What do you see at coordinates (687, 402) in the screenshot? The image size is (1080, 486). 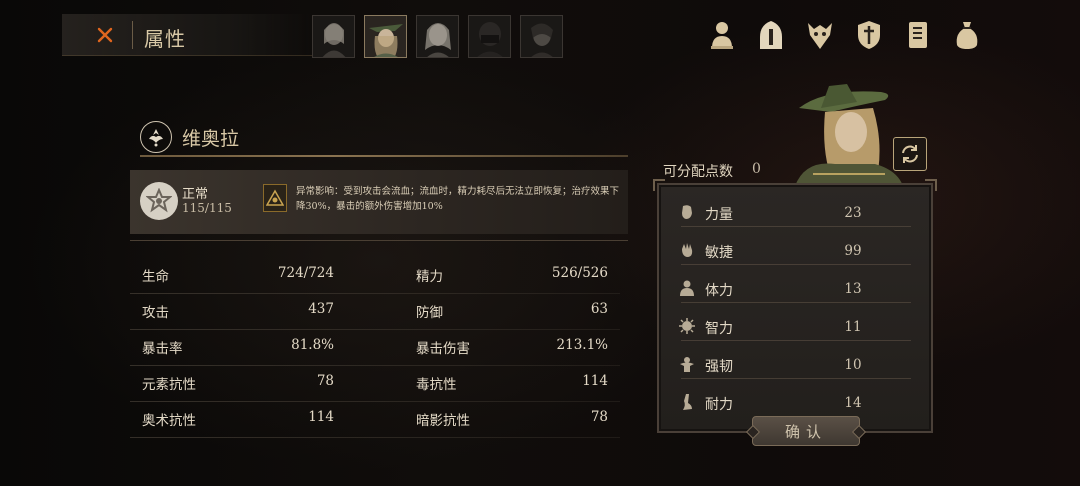 I see `boot-icon` at bounding box center [687, 402].